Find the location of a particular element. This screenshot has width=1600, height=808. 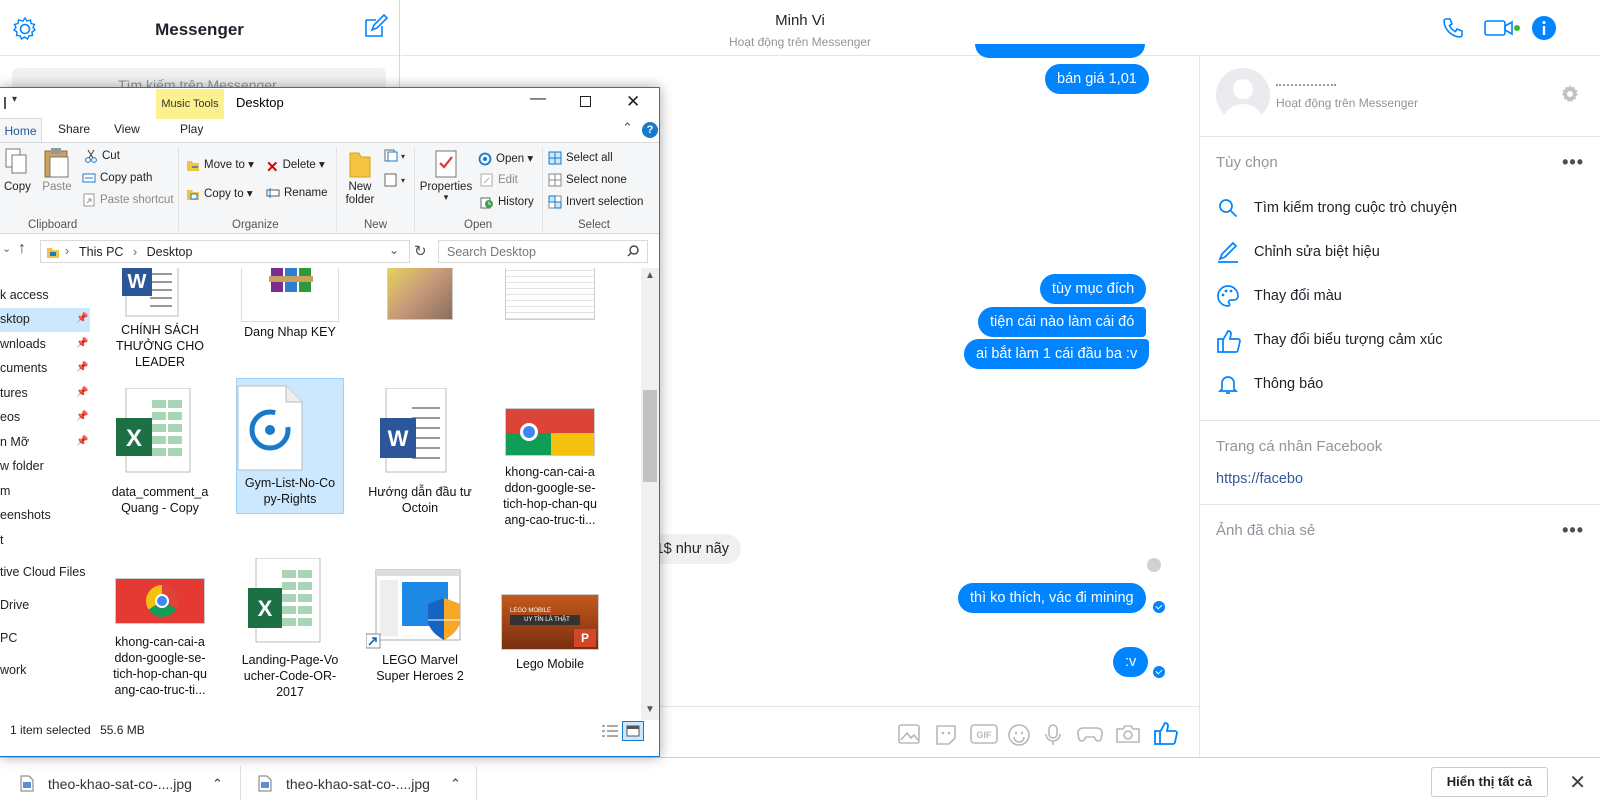

history-button: History is located at coordinates (507, 202).